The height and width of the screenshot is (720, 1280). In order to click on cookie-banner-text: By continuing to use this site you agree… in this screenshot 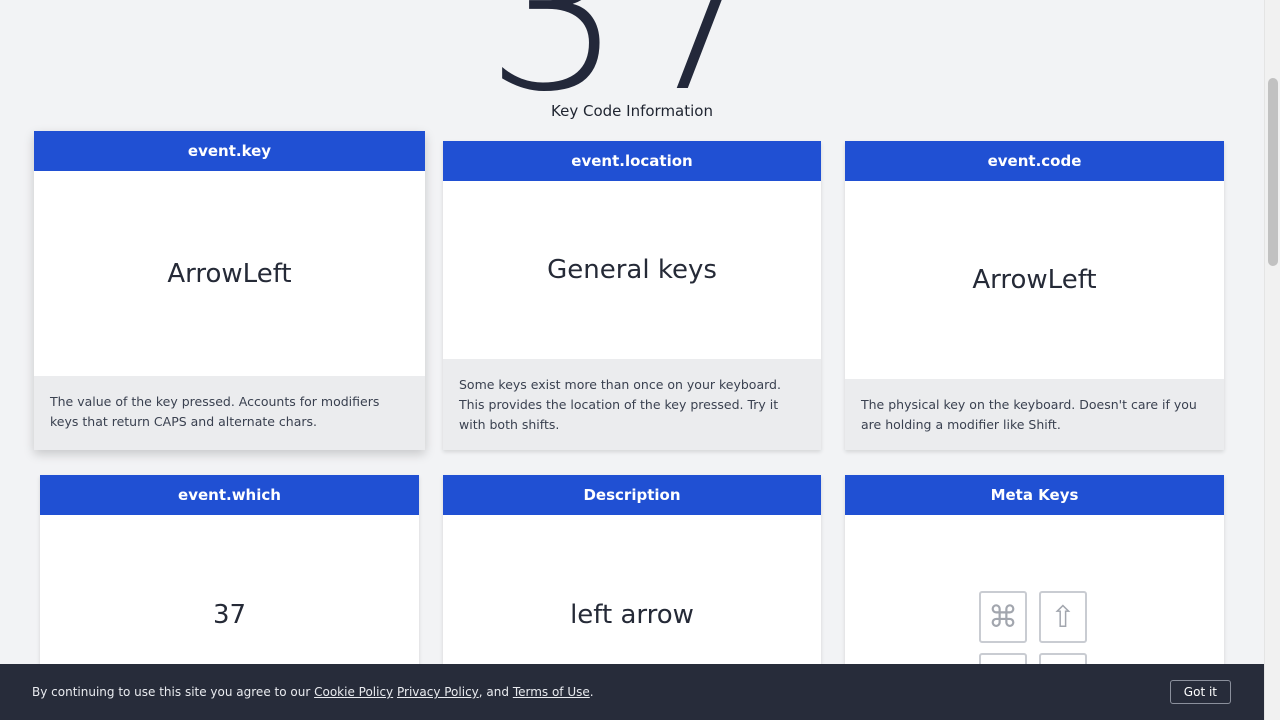, I will do `click(313, 692)`.